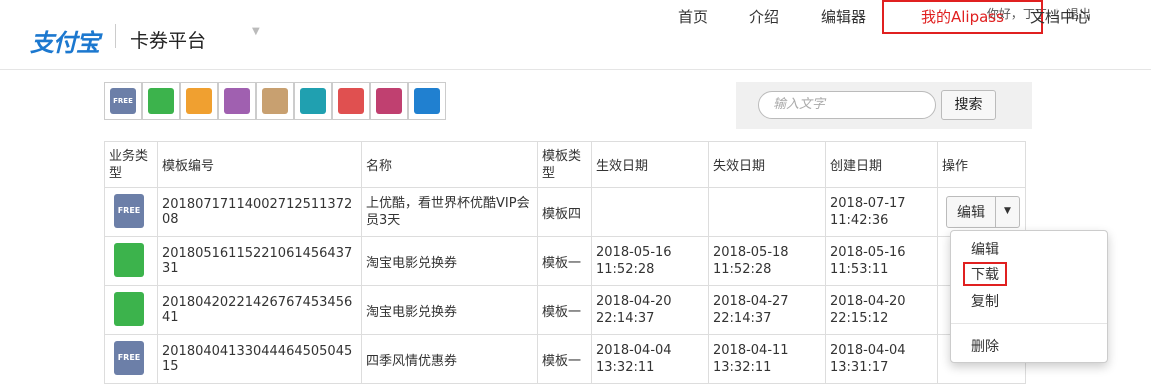 The height and width of the screenshot is (384, 1151). What do you see at coordinates (650, 310) in the screenshot?
I see `start-date: 2018-04-20 22:14:37` at bounding box center [650, 310].